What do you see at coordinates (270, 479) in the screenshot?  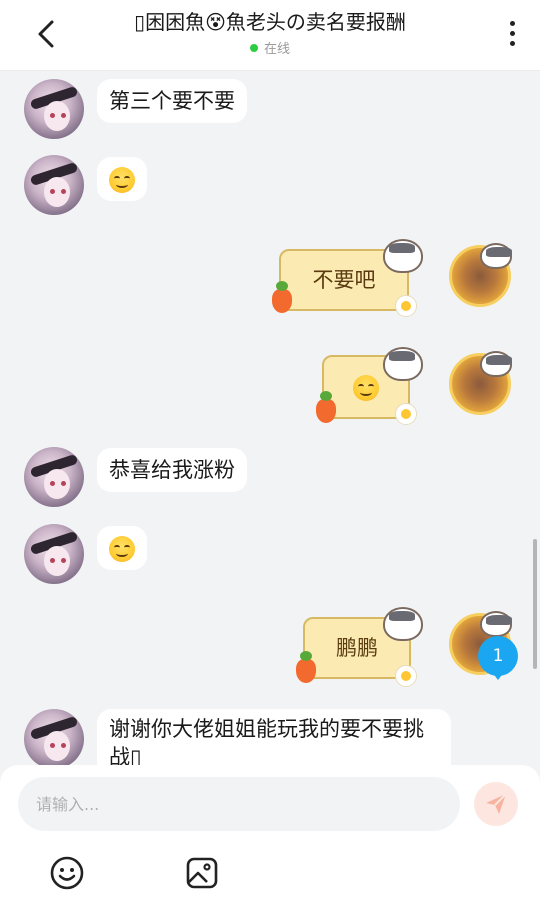 I see `message-row-incoming: 恭喜给我涨粉` at bounding box center [270, 479].